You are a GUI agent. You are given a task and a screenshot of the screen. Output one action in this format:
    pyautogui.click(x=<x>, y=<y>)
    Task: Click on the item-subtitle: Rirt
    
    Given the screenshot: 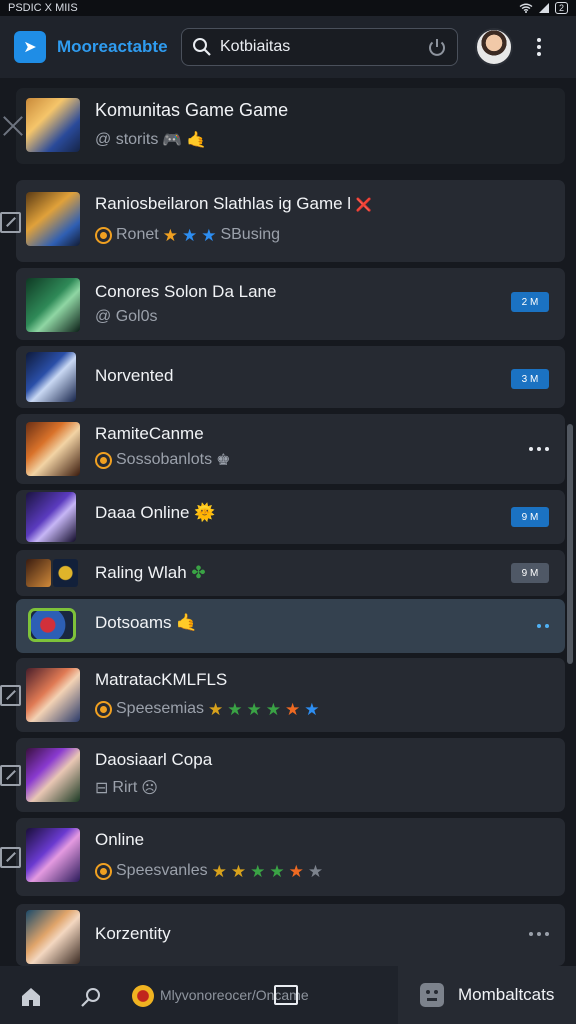 What is the action you would take?
    pyautogui.click(x=125, y=787)
    